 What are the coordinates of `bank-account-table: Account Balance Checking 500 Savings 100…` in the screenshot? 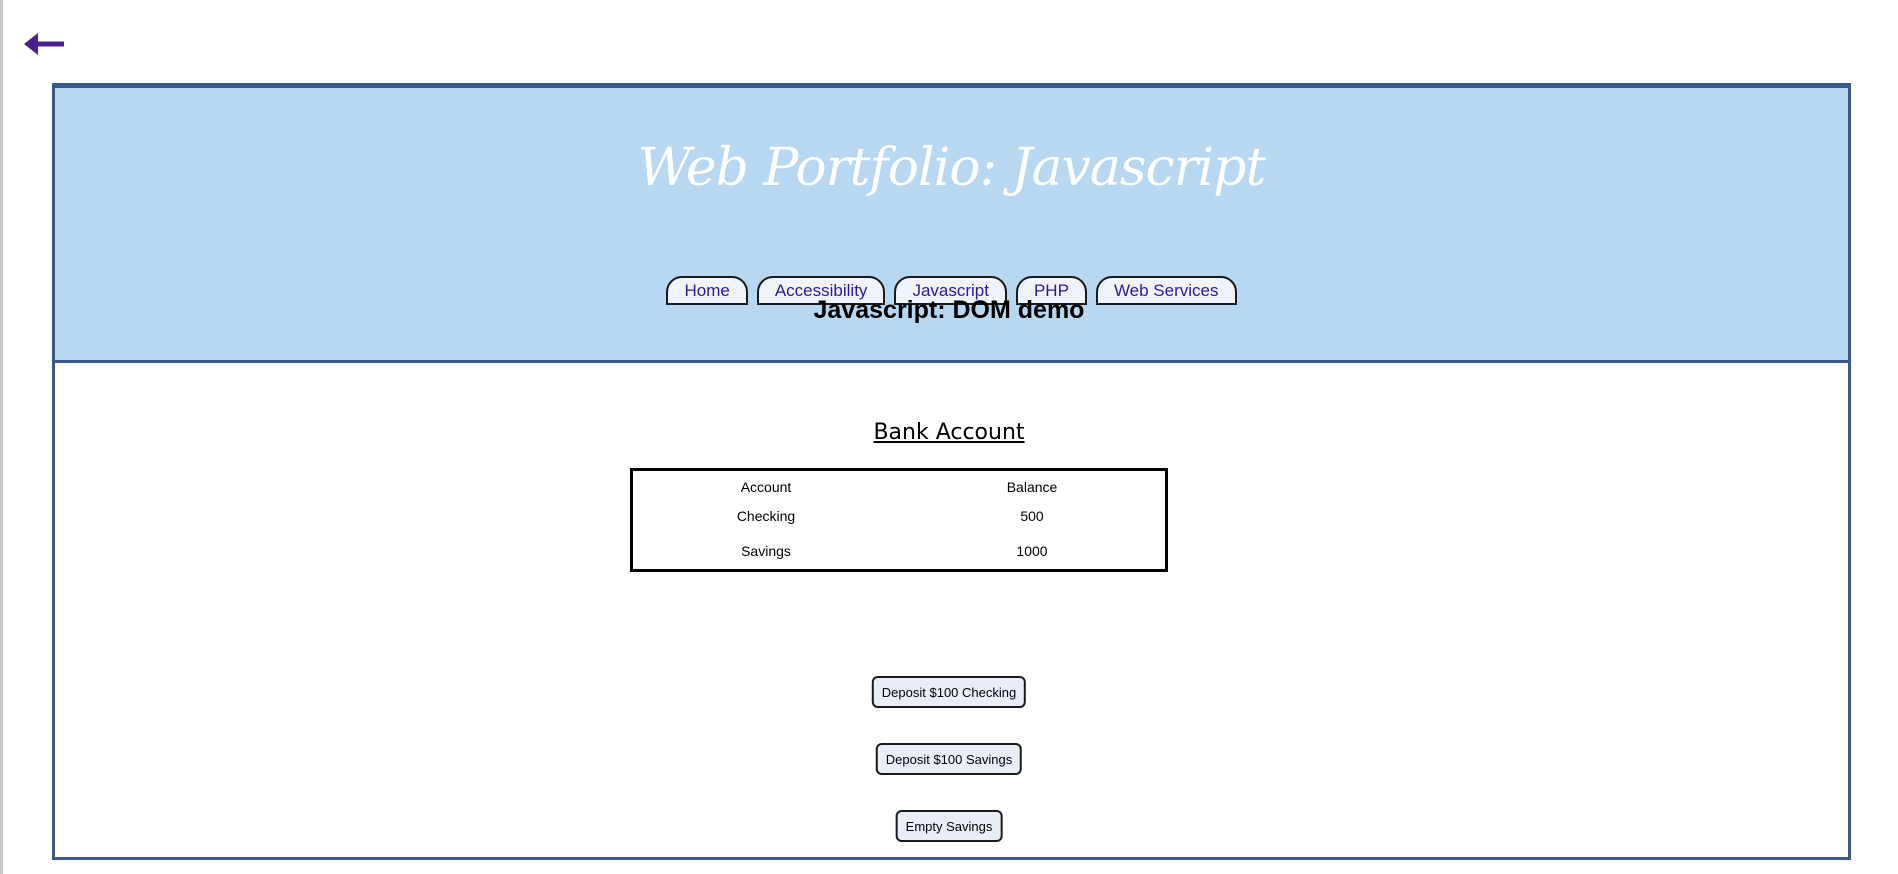 It's located at (899, 520).